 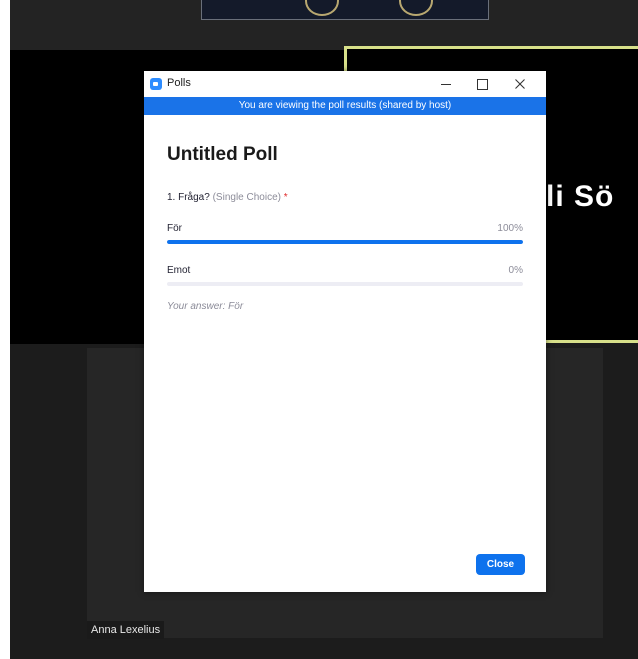 What do you see at coordinates (179, 270) in the screenshot?
I see `option-label-emot: Emot` at bounding box center [179, 270].